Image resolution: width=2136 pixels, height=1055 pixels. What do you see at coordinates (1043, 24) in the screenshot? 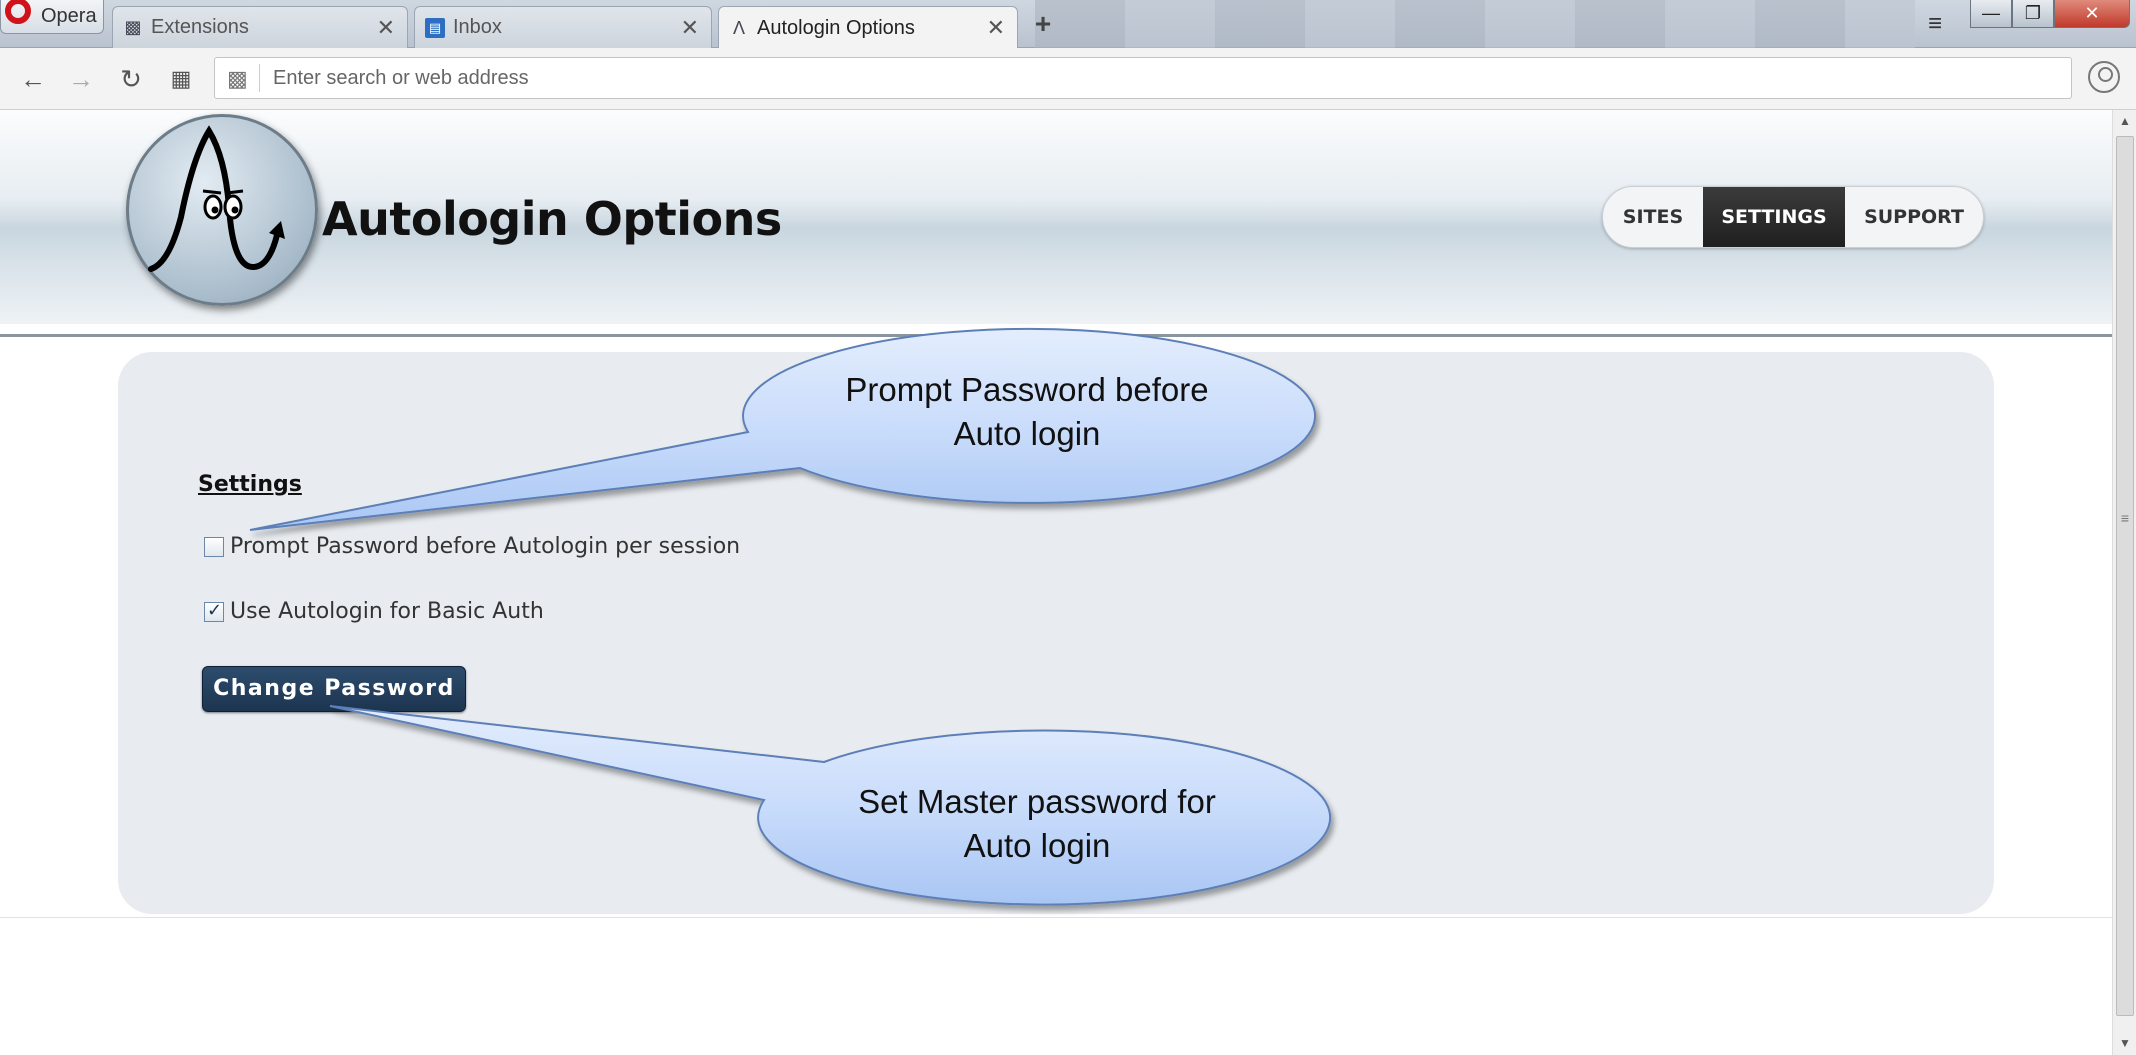
I see `new-tab-button: +` at bounding box center [1043, 24].